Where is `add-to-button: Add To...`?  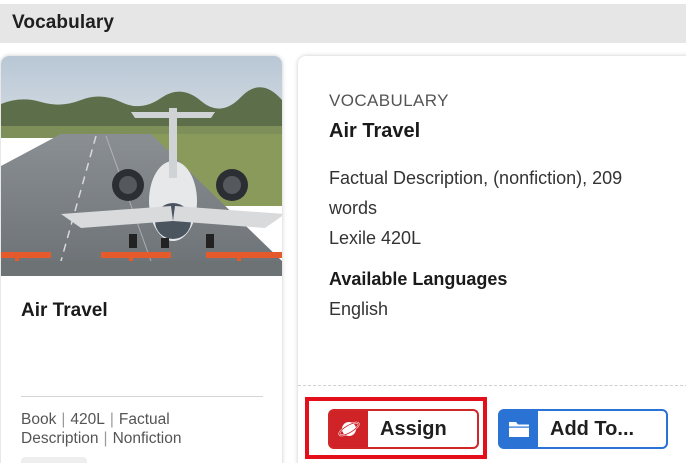
add-to-button: Add To... is located at coordinates (583, 429).